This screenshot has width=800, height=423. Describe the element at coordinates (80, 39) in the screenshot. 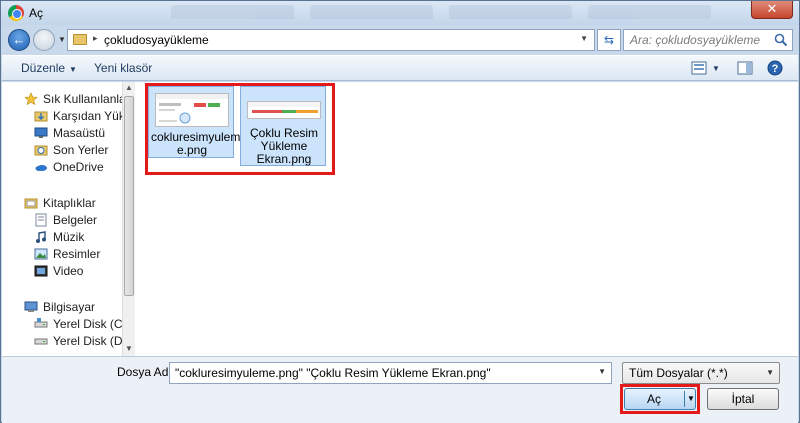

I see `folder-icon` at that location.